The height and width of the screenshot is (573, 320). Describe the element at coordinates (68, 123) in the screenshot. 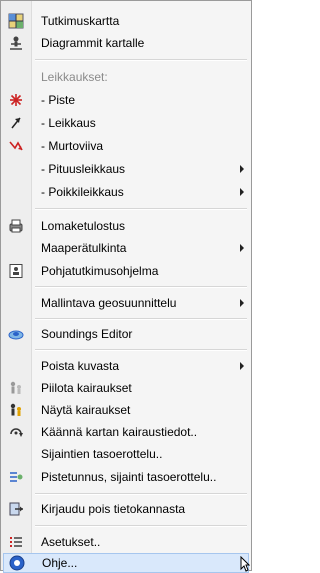

I see `menu-label: - Leikkaus` at that location.